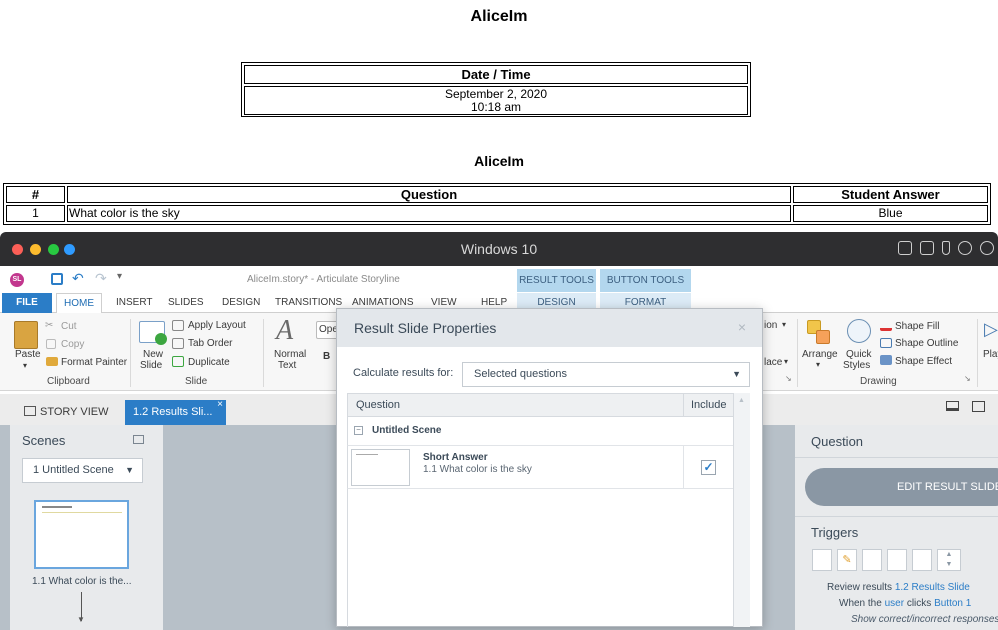 This screenshot has width=998, height=630. I want to click on scroll-up-icon: ▲, so click(741, 400).